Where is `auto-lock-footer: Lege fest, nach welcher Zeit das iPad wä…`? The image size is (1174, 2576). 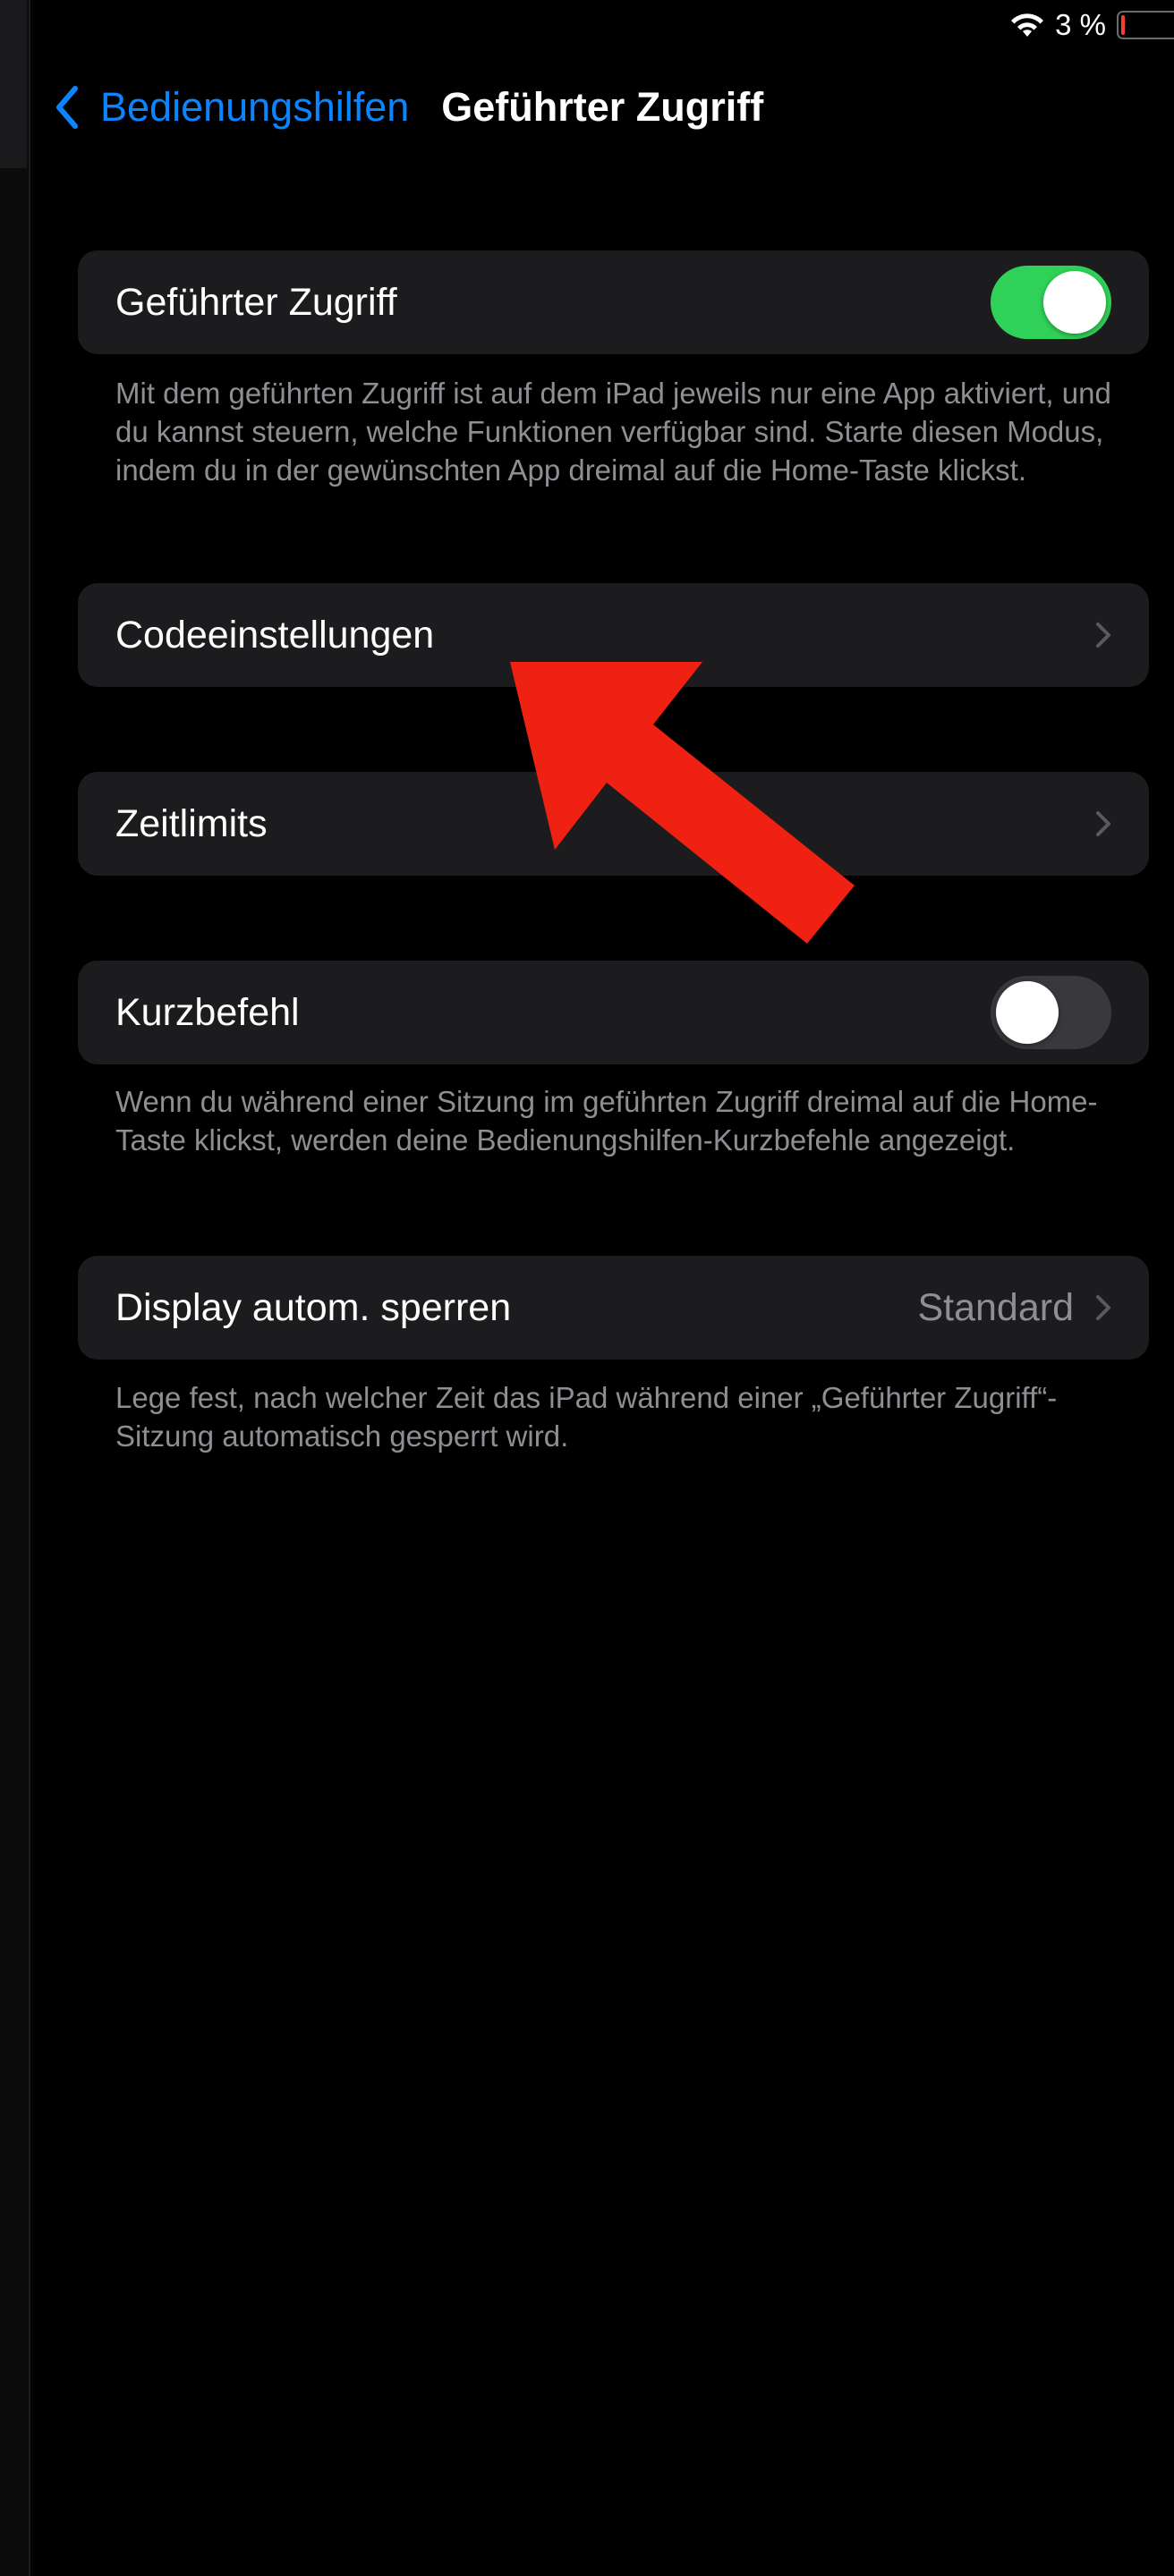
auto-lock-footer: Lege fest, nach welcher Zeit das iPad wä… is located at coordinates (586, 1417).